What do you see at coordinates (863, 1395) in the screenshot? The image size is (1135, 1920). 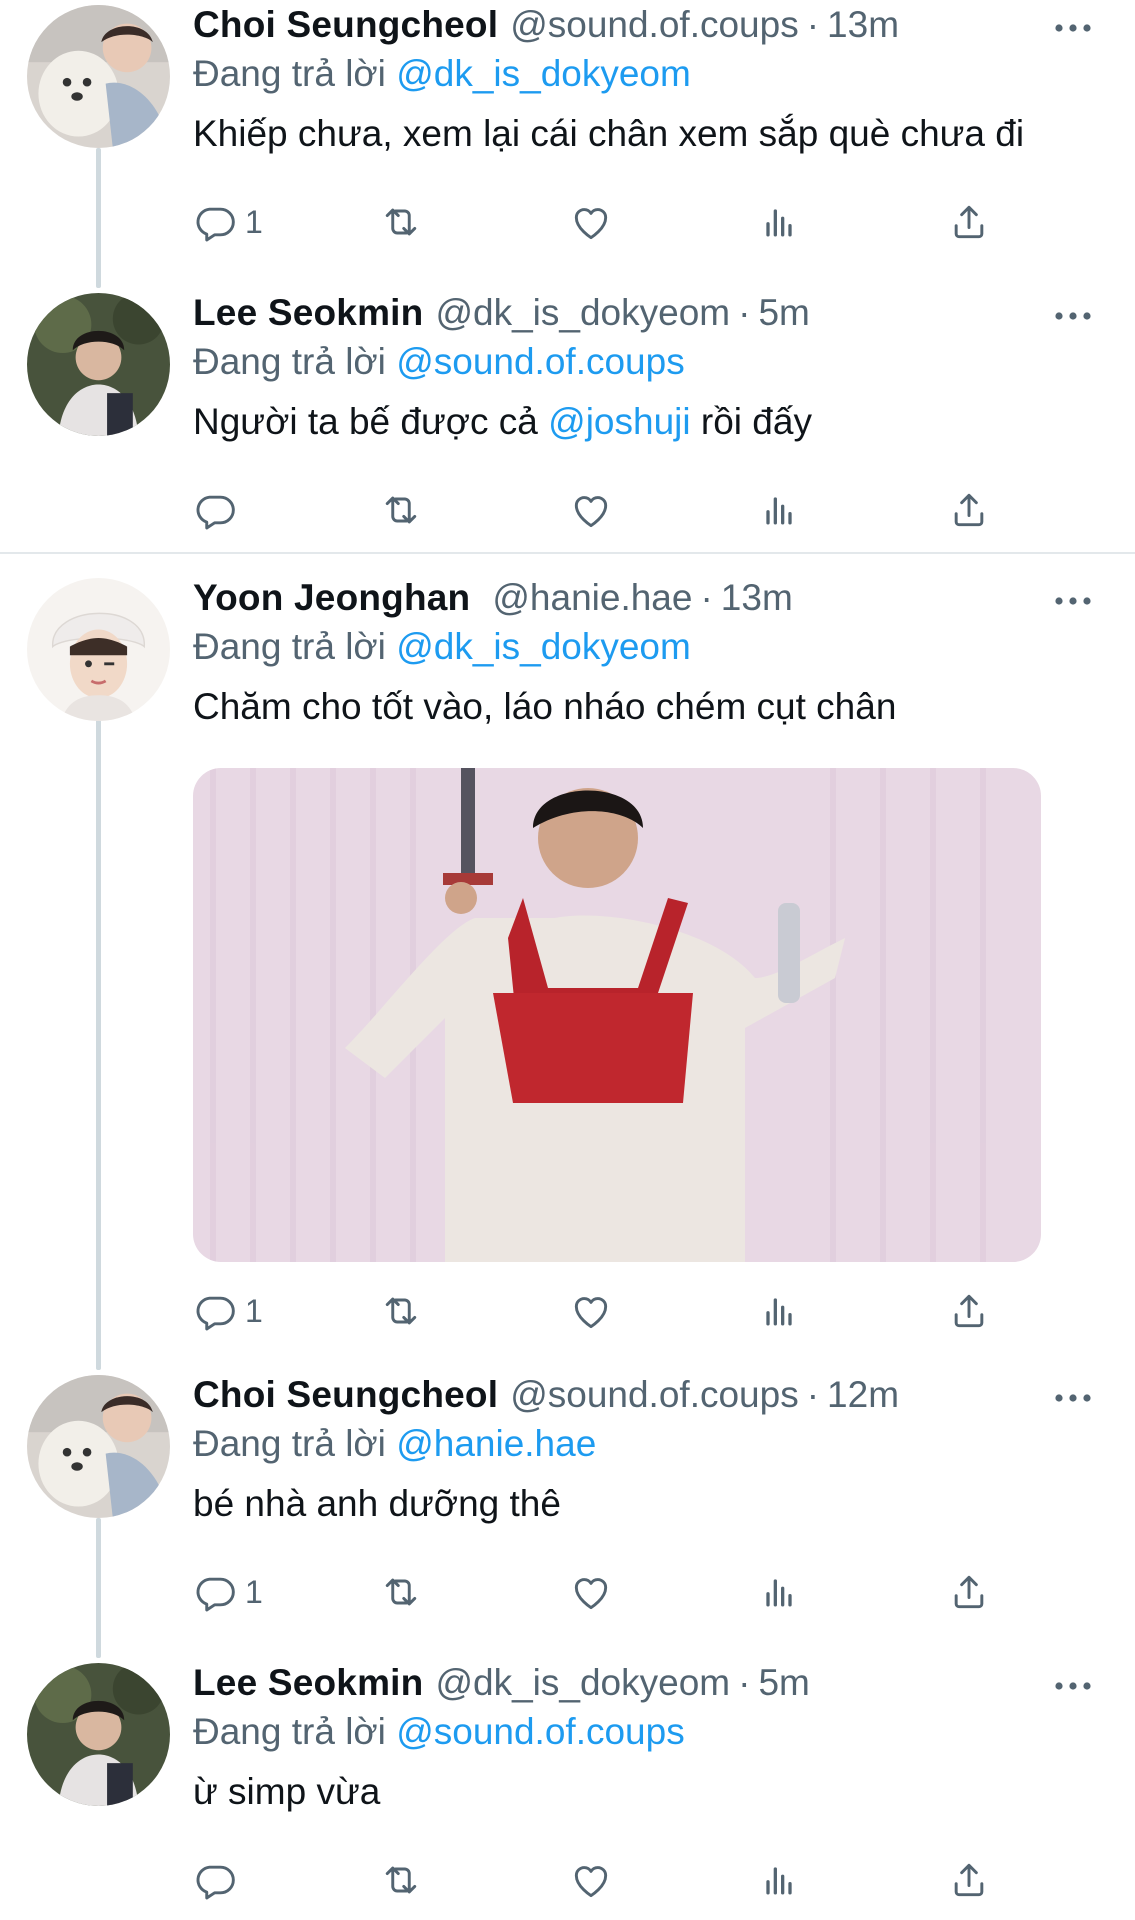 I see `timestamp: 12m` at bounding box center [863, 1395].